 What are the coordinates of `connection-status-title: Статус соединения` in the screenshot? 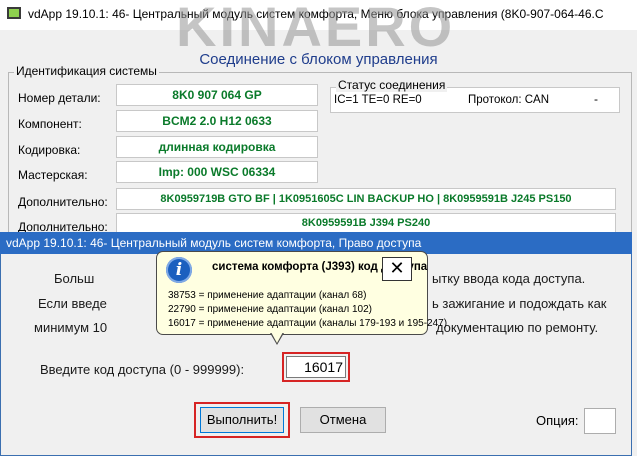 It's located at (392, 85).